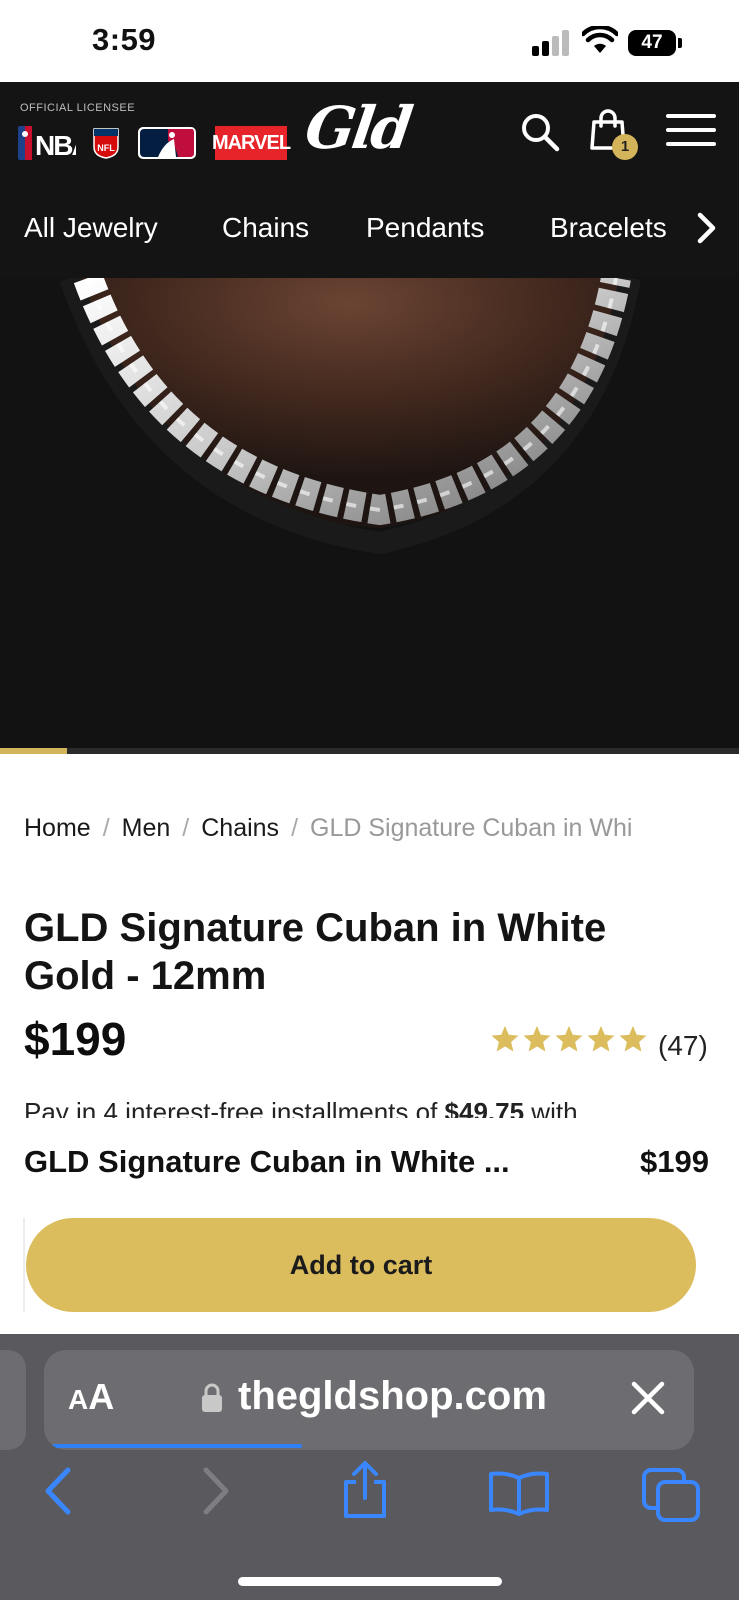 The height and width of the screenshot is (1600, 739). What do you see at coordinates (370, 1581) in the screenshot?
I see `home-indicator` at bounding box center [370, 1581].